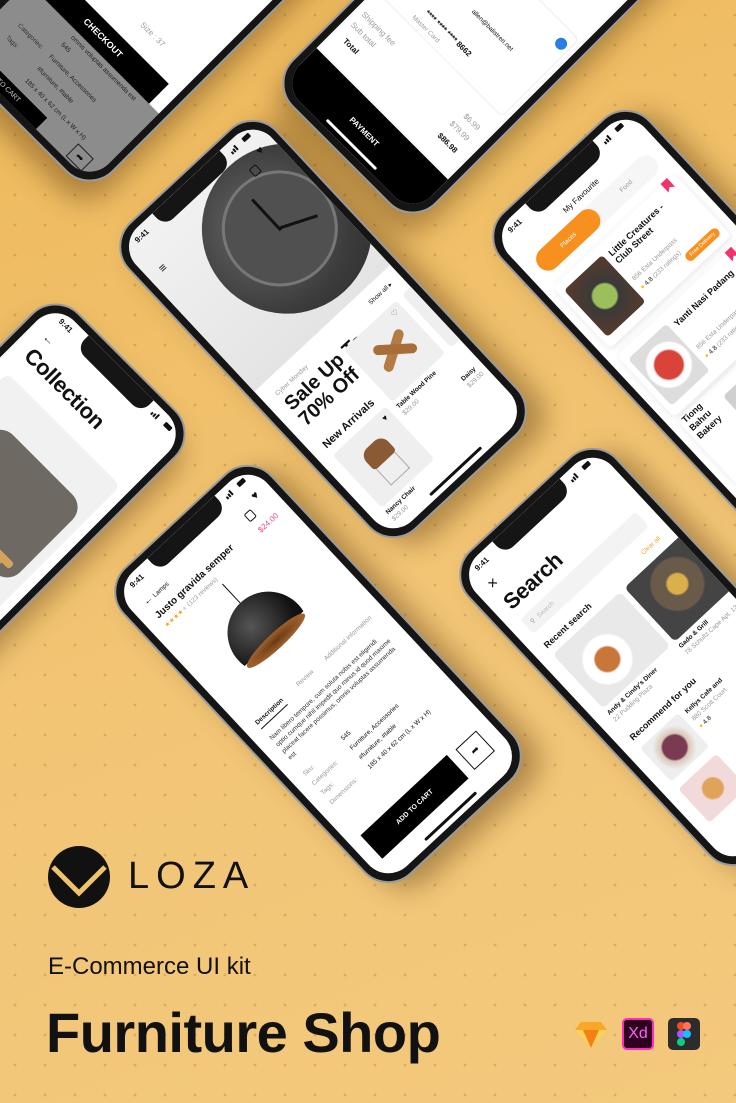  Describe the element at coordinates (730, 254) in the screenshot. I see `bookmark-icon` at that location.